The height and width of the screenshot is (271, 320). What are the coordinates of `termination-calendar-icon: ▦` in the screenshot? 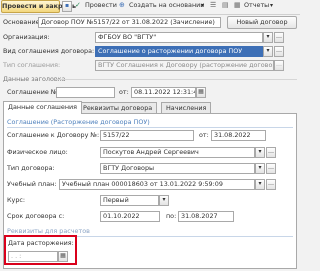 It's located at (63, 256).